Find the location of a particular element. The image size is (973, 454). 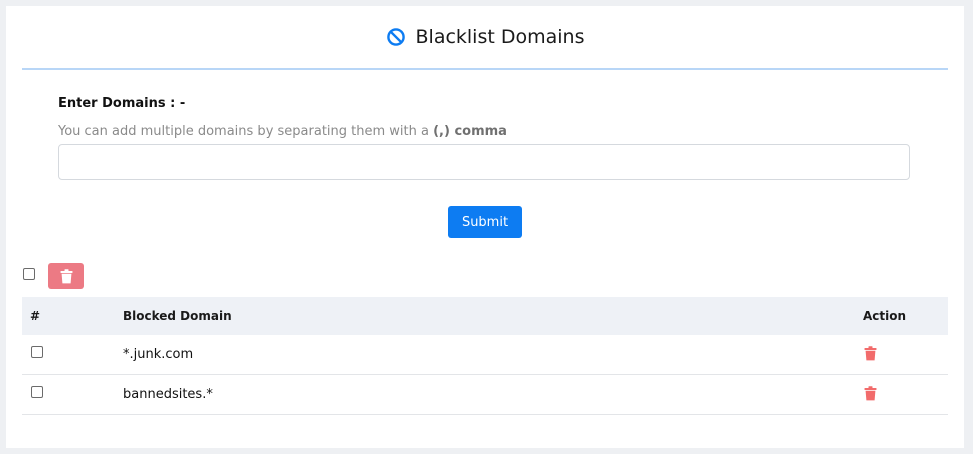

card-header: Blacklist Domains is located at coordinates (485, 38).